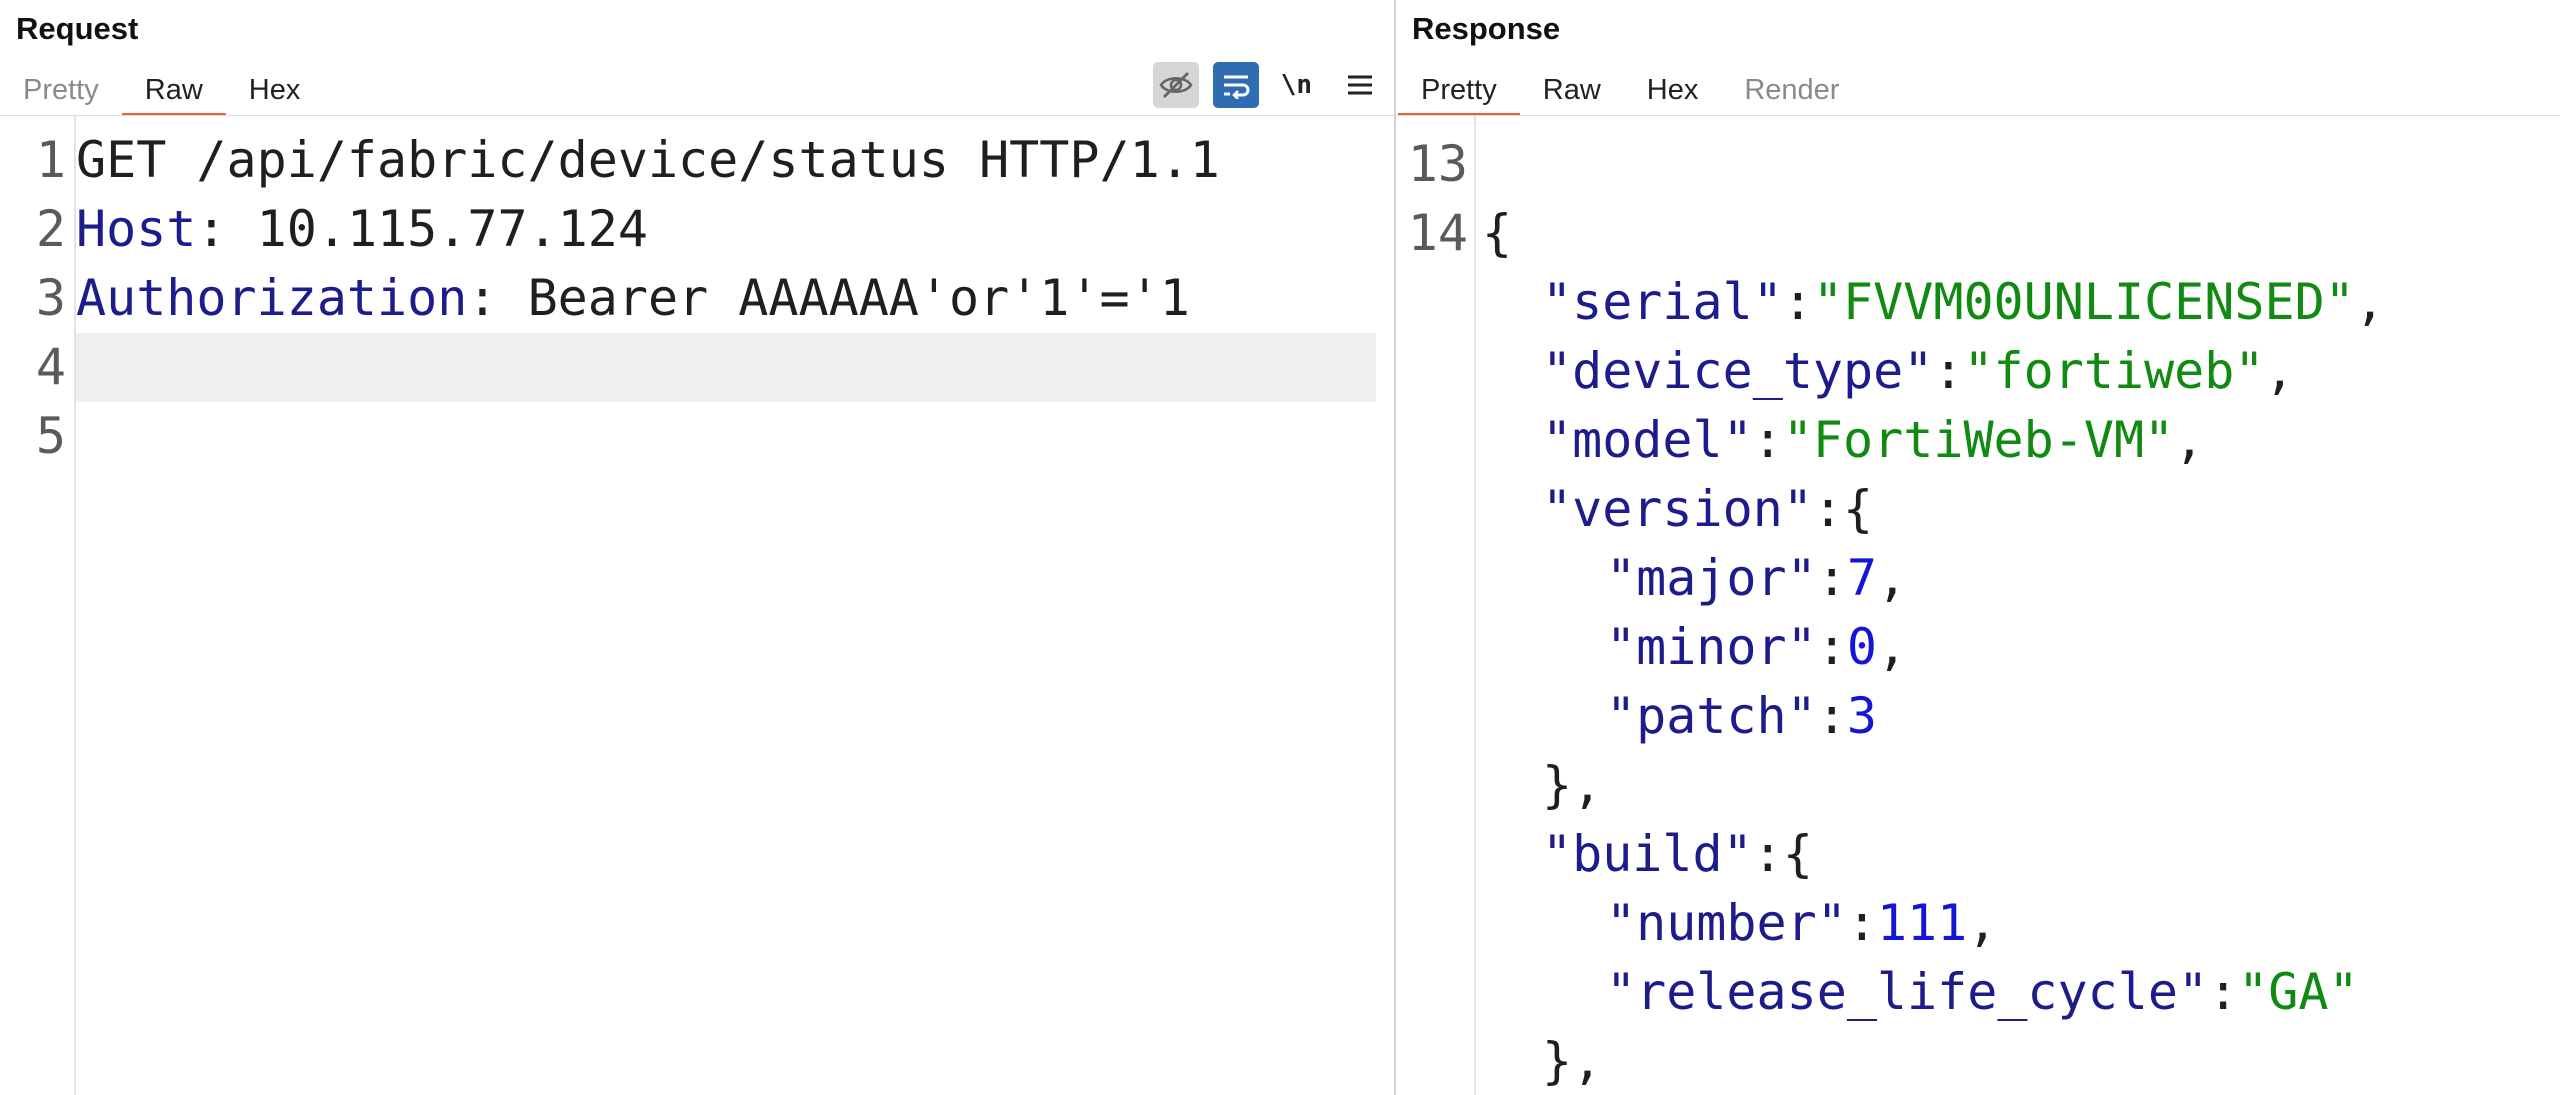 Image resolution: width=2560 pixels, height=1095 pixels. I want to click on line-number: 3, so click(50, 298).